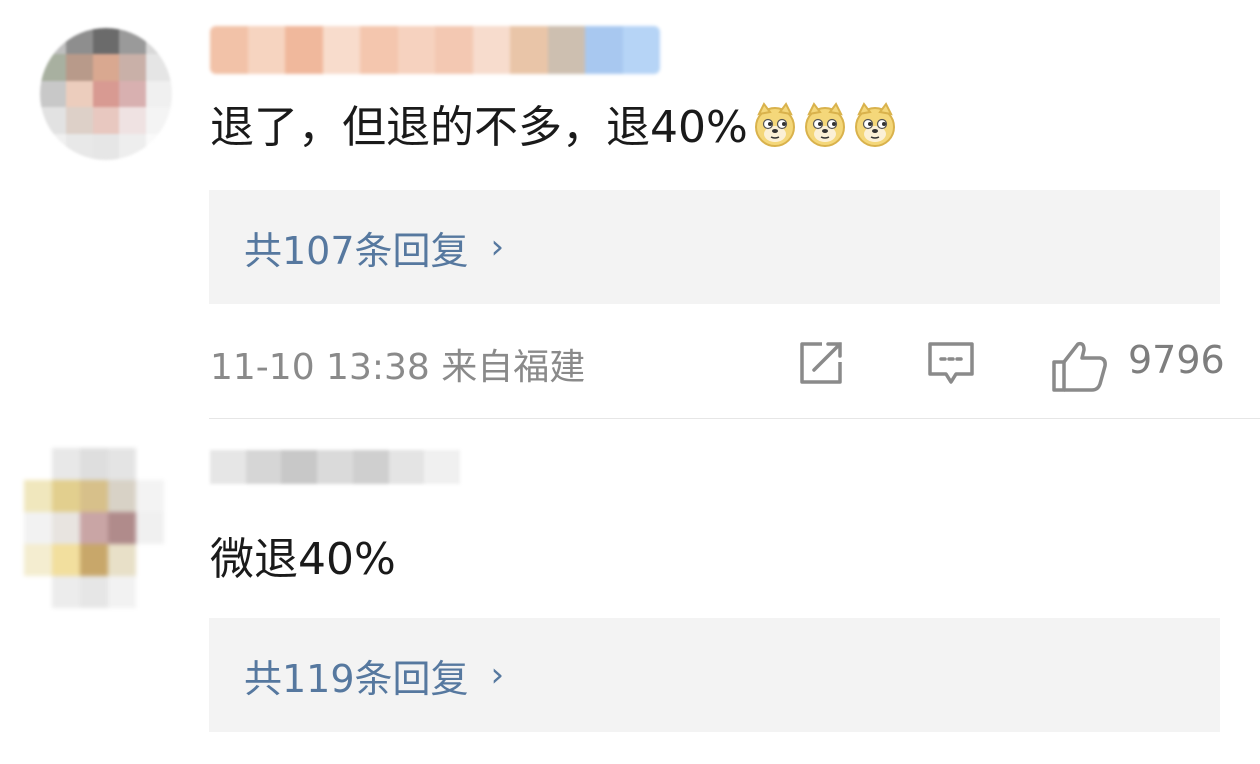 The width and height of the screenshot is (1260, 764). I want to click on comment-text: 退了，但退的不多，退40%, so click(554, 128).